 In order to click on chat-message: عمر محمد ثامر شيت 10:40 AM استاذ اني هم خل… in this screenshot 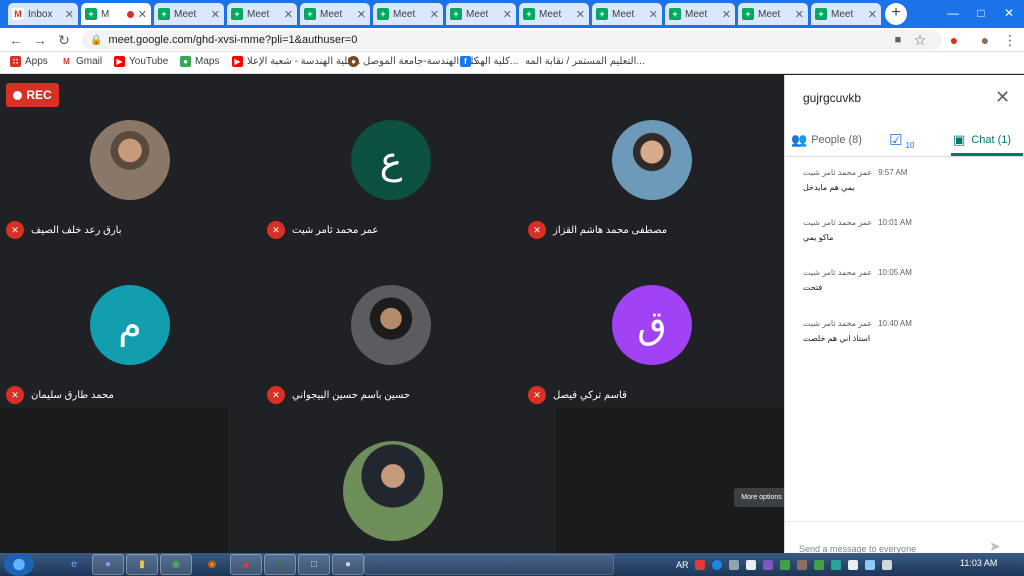, I will do `click(908, 331)`.